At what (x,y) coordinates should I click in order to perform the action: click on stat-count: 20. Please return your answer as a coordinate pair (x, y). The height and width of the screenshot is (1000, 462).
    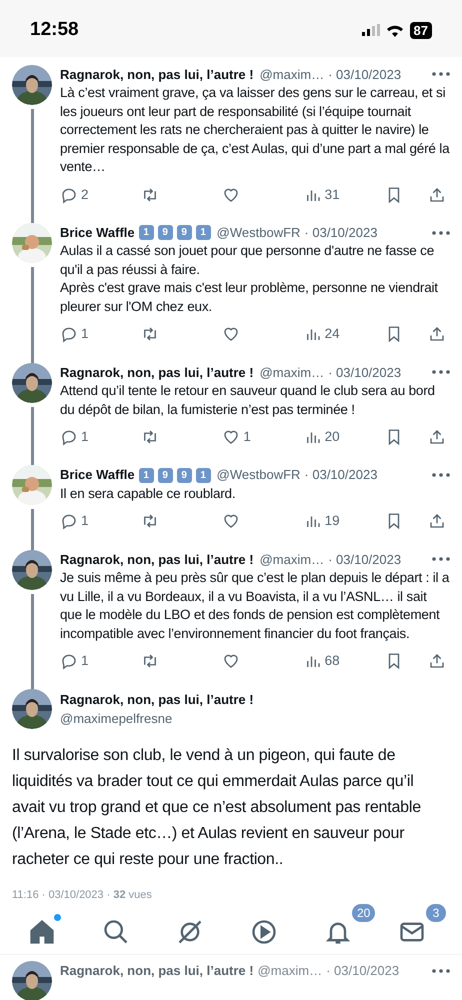
    Looking at the image, I should click on (332, 437).